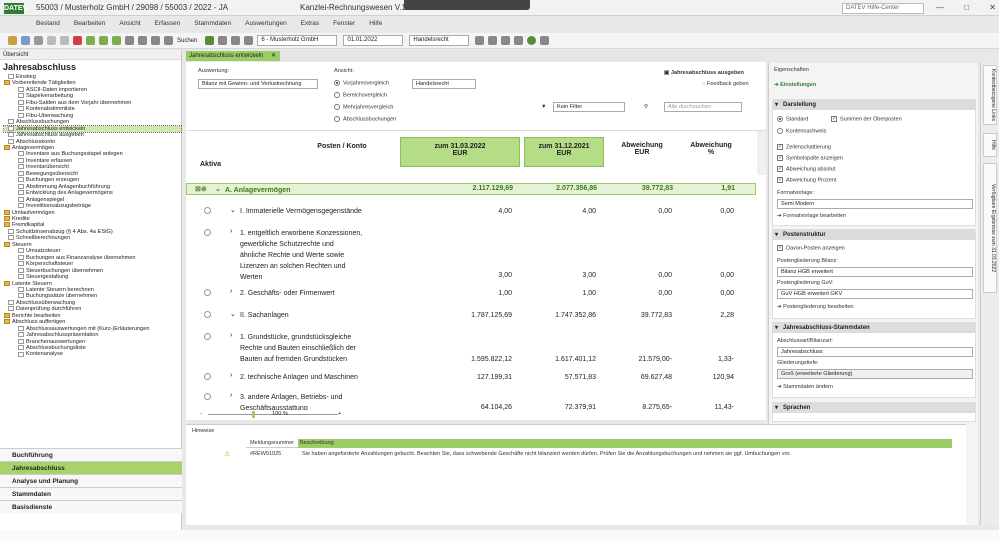 The height and width of the screenshot is (541, 999). I want to click on search-input: Alle durchsuchen, so click(703, 107).